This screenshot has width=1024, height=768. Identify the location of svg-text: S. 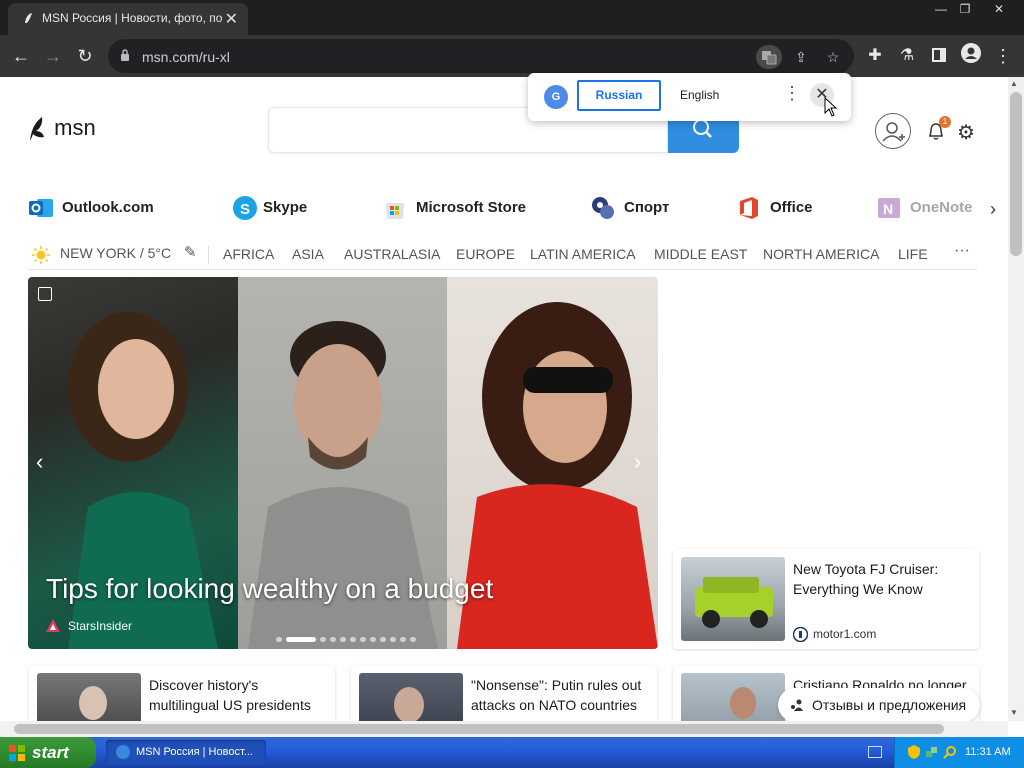
(245, 209).